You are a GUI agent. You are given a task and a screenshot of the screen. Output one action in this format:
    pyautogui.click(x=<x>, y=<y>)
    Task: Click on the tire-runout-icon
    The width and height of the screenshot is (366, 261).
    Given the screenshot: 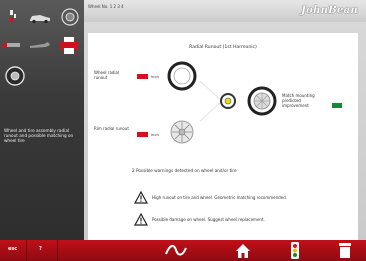 What is the action you would take?
    pyautogui.click(x=182, y=76)
    